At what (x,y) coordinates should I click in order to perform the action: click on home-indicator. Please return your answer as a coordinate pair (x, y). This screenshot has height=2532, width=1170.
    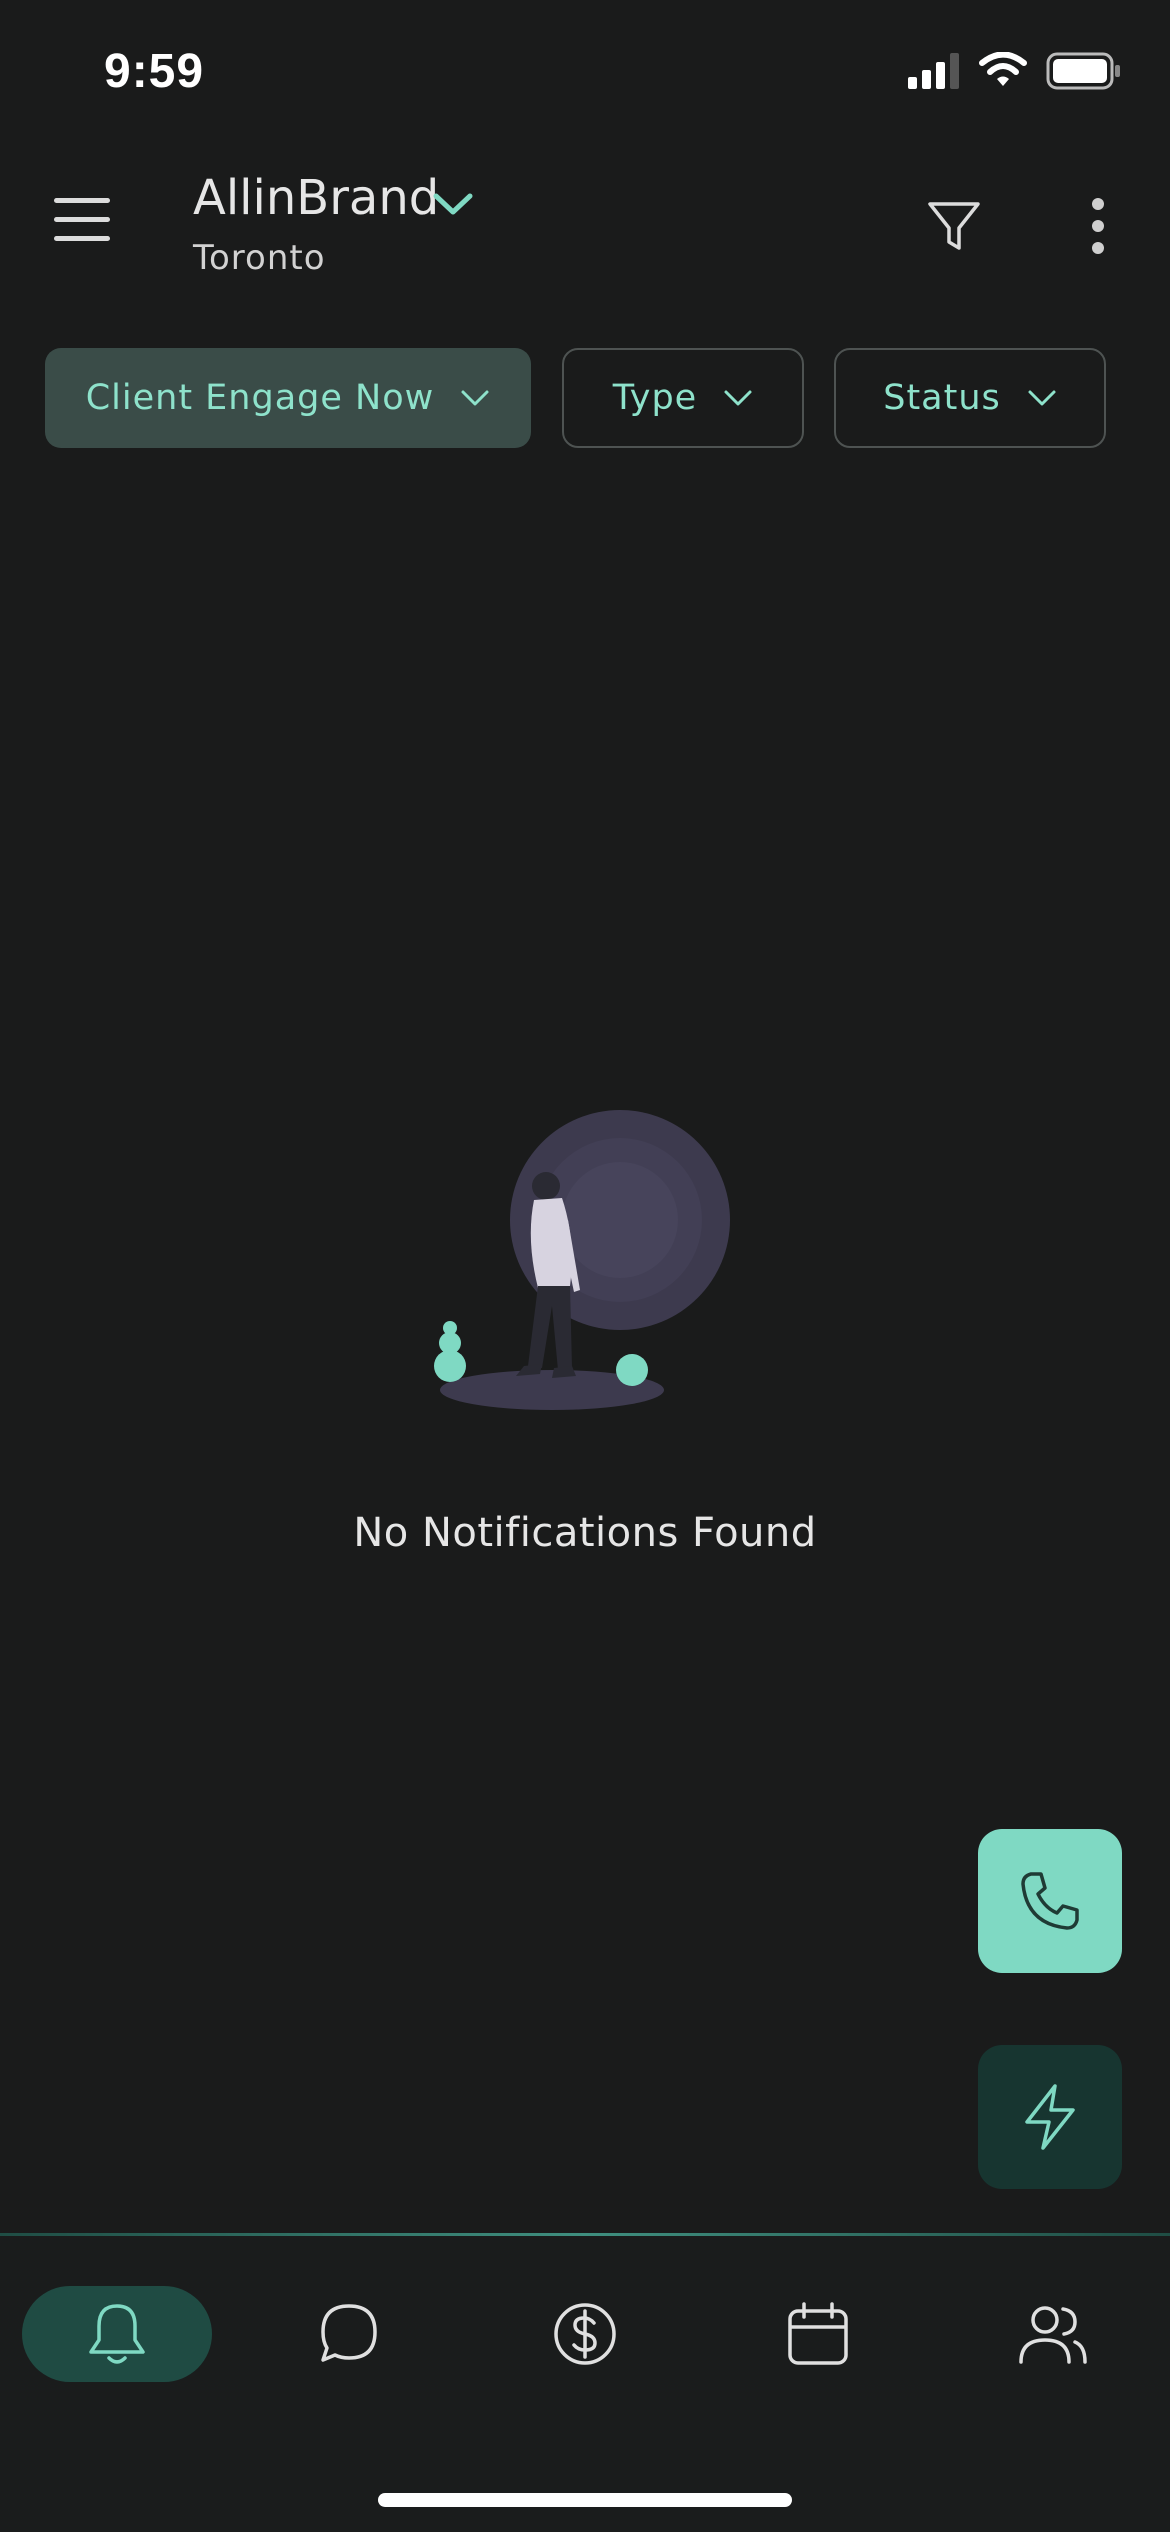
    Looking at the image, I should click on (585, 2500).